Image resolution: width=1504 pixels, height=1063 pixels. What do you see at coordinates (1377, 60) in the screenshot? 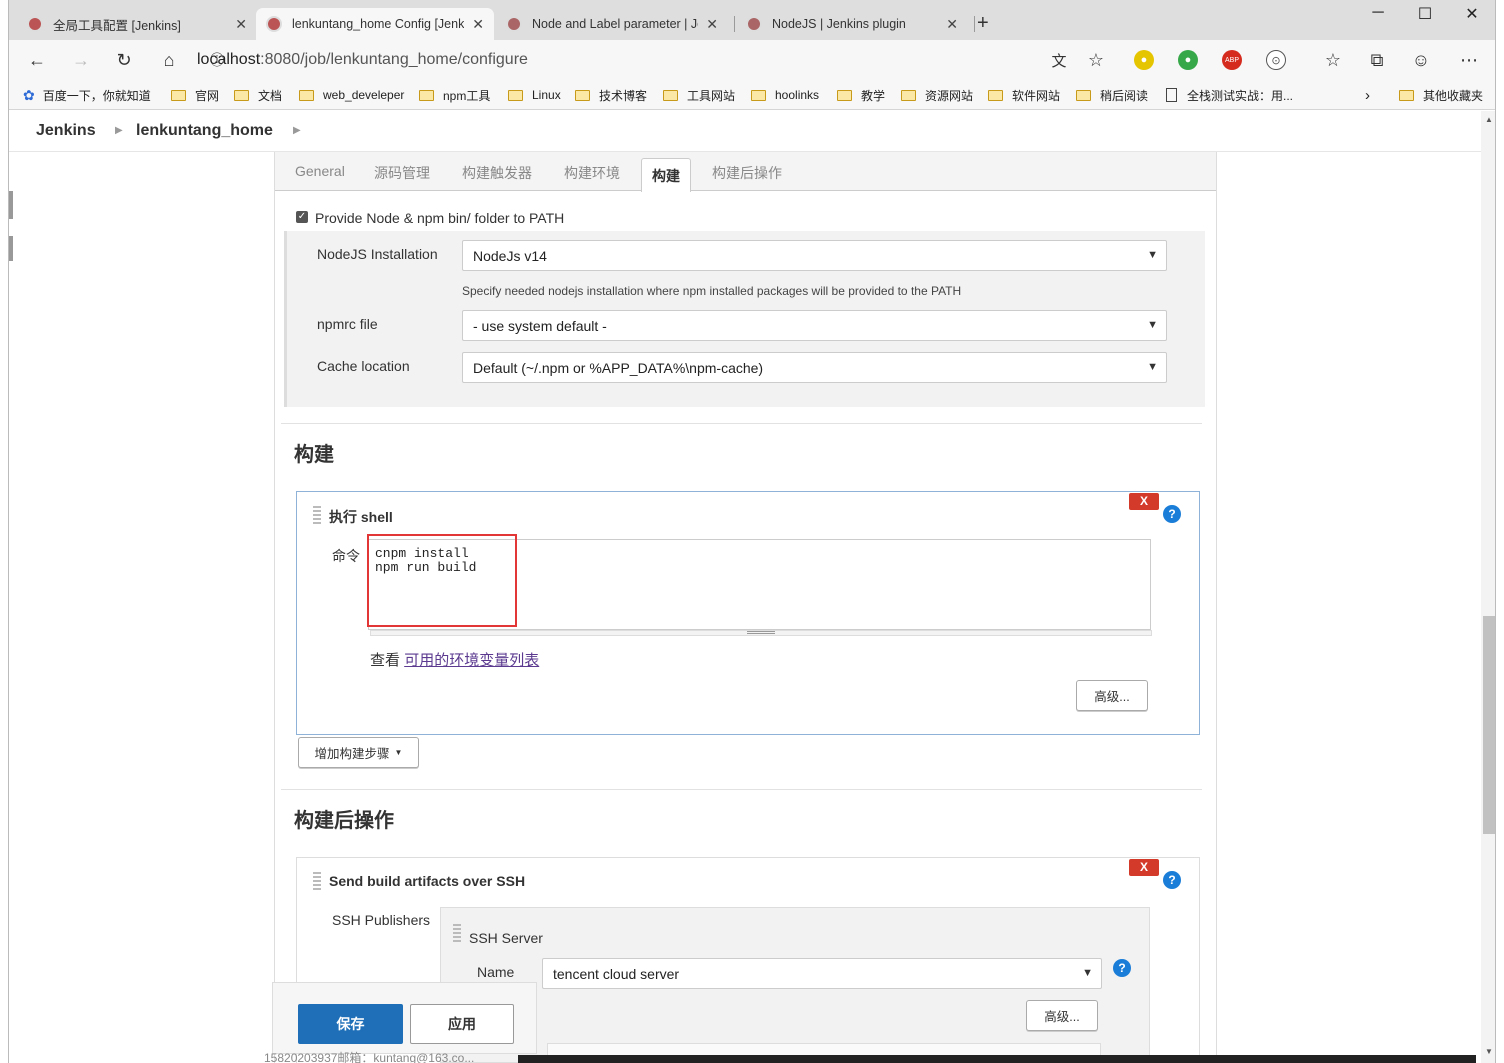
I see `collections-icon: ⧉` at bounding box center [1377, 60].